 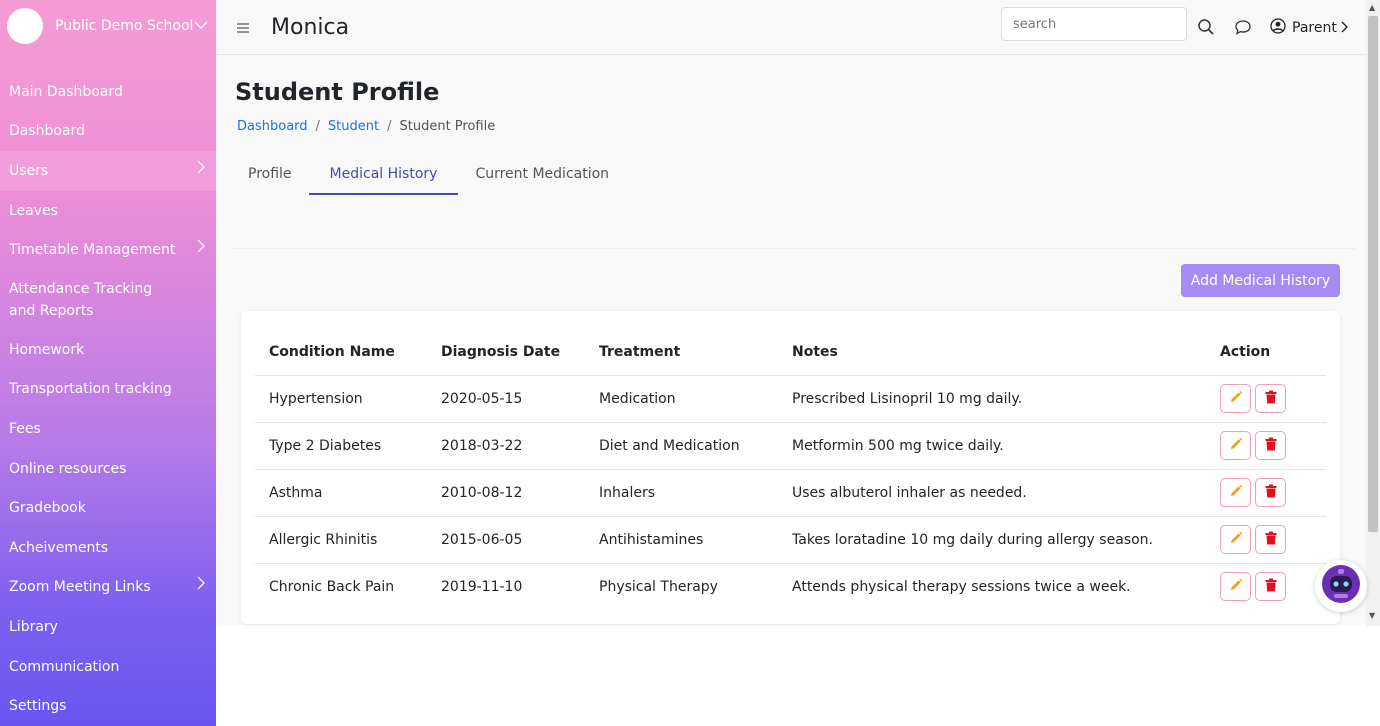 I want to click on search-input, so click(x=1094, y=24).